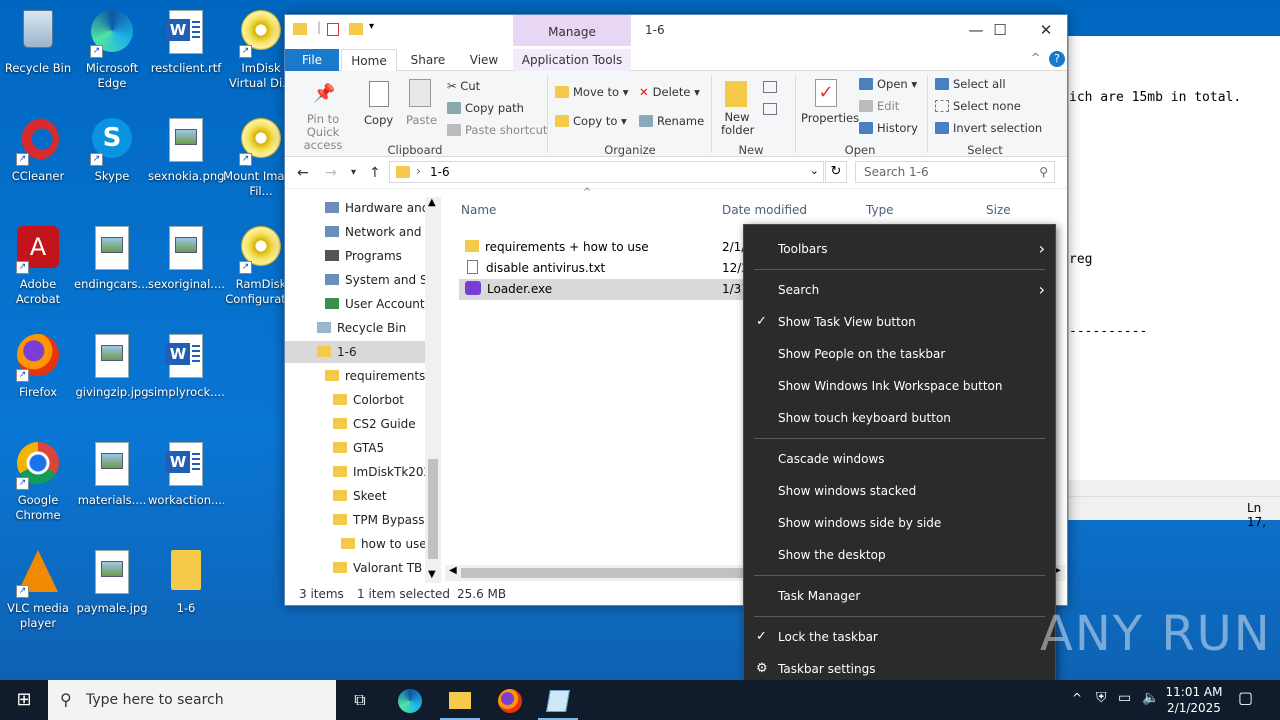 The width and height of the screenshot is (1280, 720). What do you see at coordinates (899, 491) in the screenshot?
I see `menu-item-show-windows-stacked: Show windows stacked` at bounding box center [899, 491].